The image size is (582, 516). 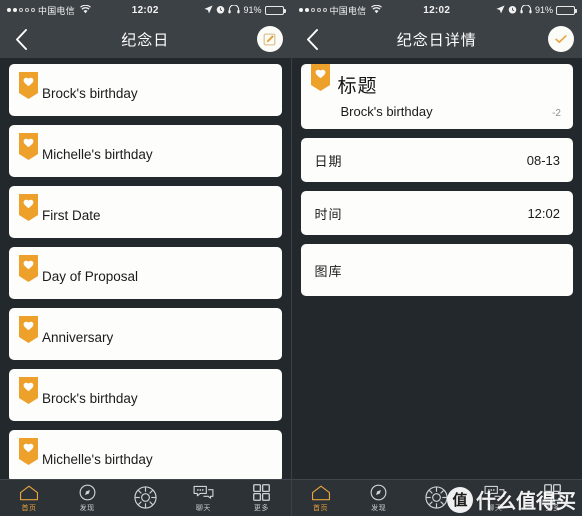 What do you see at coordinates (386, 111) in the screenshot?
I see `detail-title-value: Brock's birthday` at bounding box center [386, 111].